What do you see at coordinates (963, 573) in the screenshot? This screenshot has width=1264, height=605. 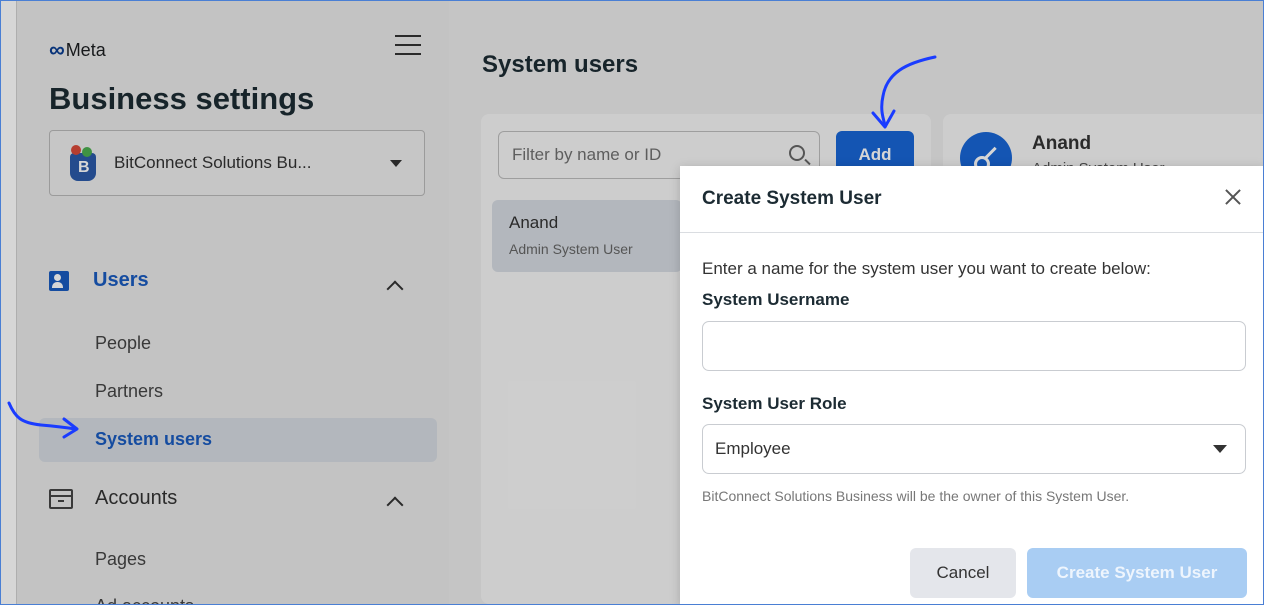 I see `cancel-button: Cancel` at bounding box center [963, 573].